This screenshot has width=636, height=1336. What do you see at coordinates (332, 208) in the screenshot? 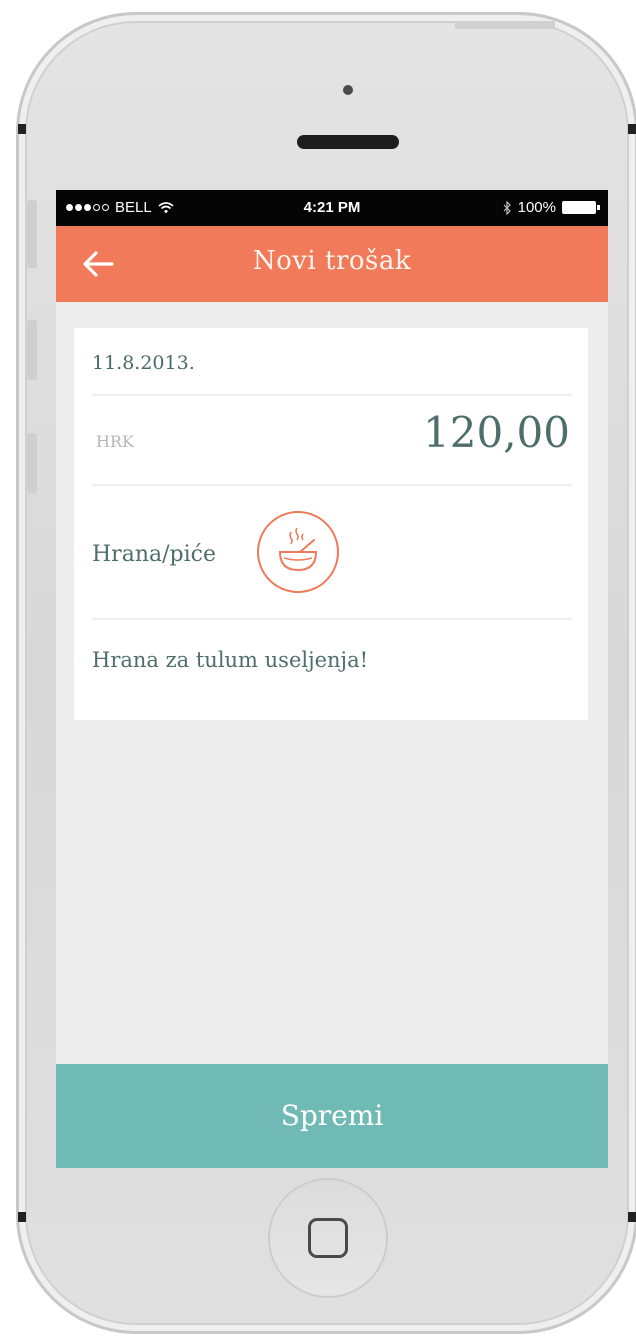
I see `status-bar: BELL 4:21 PM 100%` at bounding box center [332, 208].